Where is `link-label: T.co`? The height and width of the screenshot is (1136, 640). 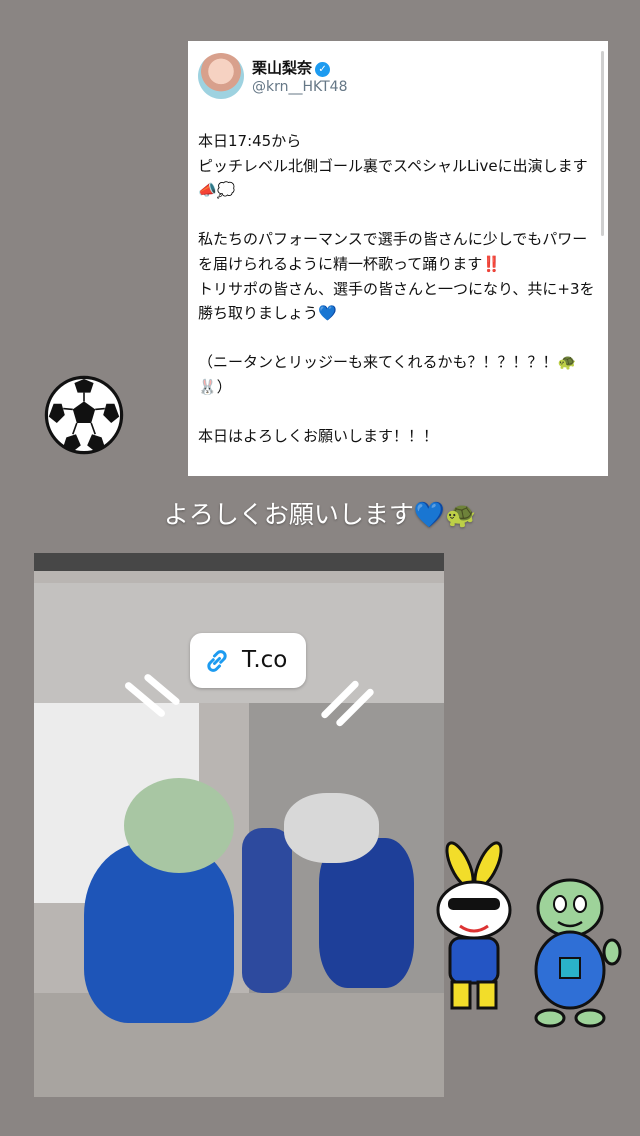
link-label: T.co is located at coordinates (265, 660).